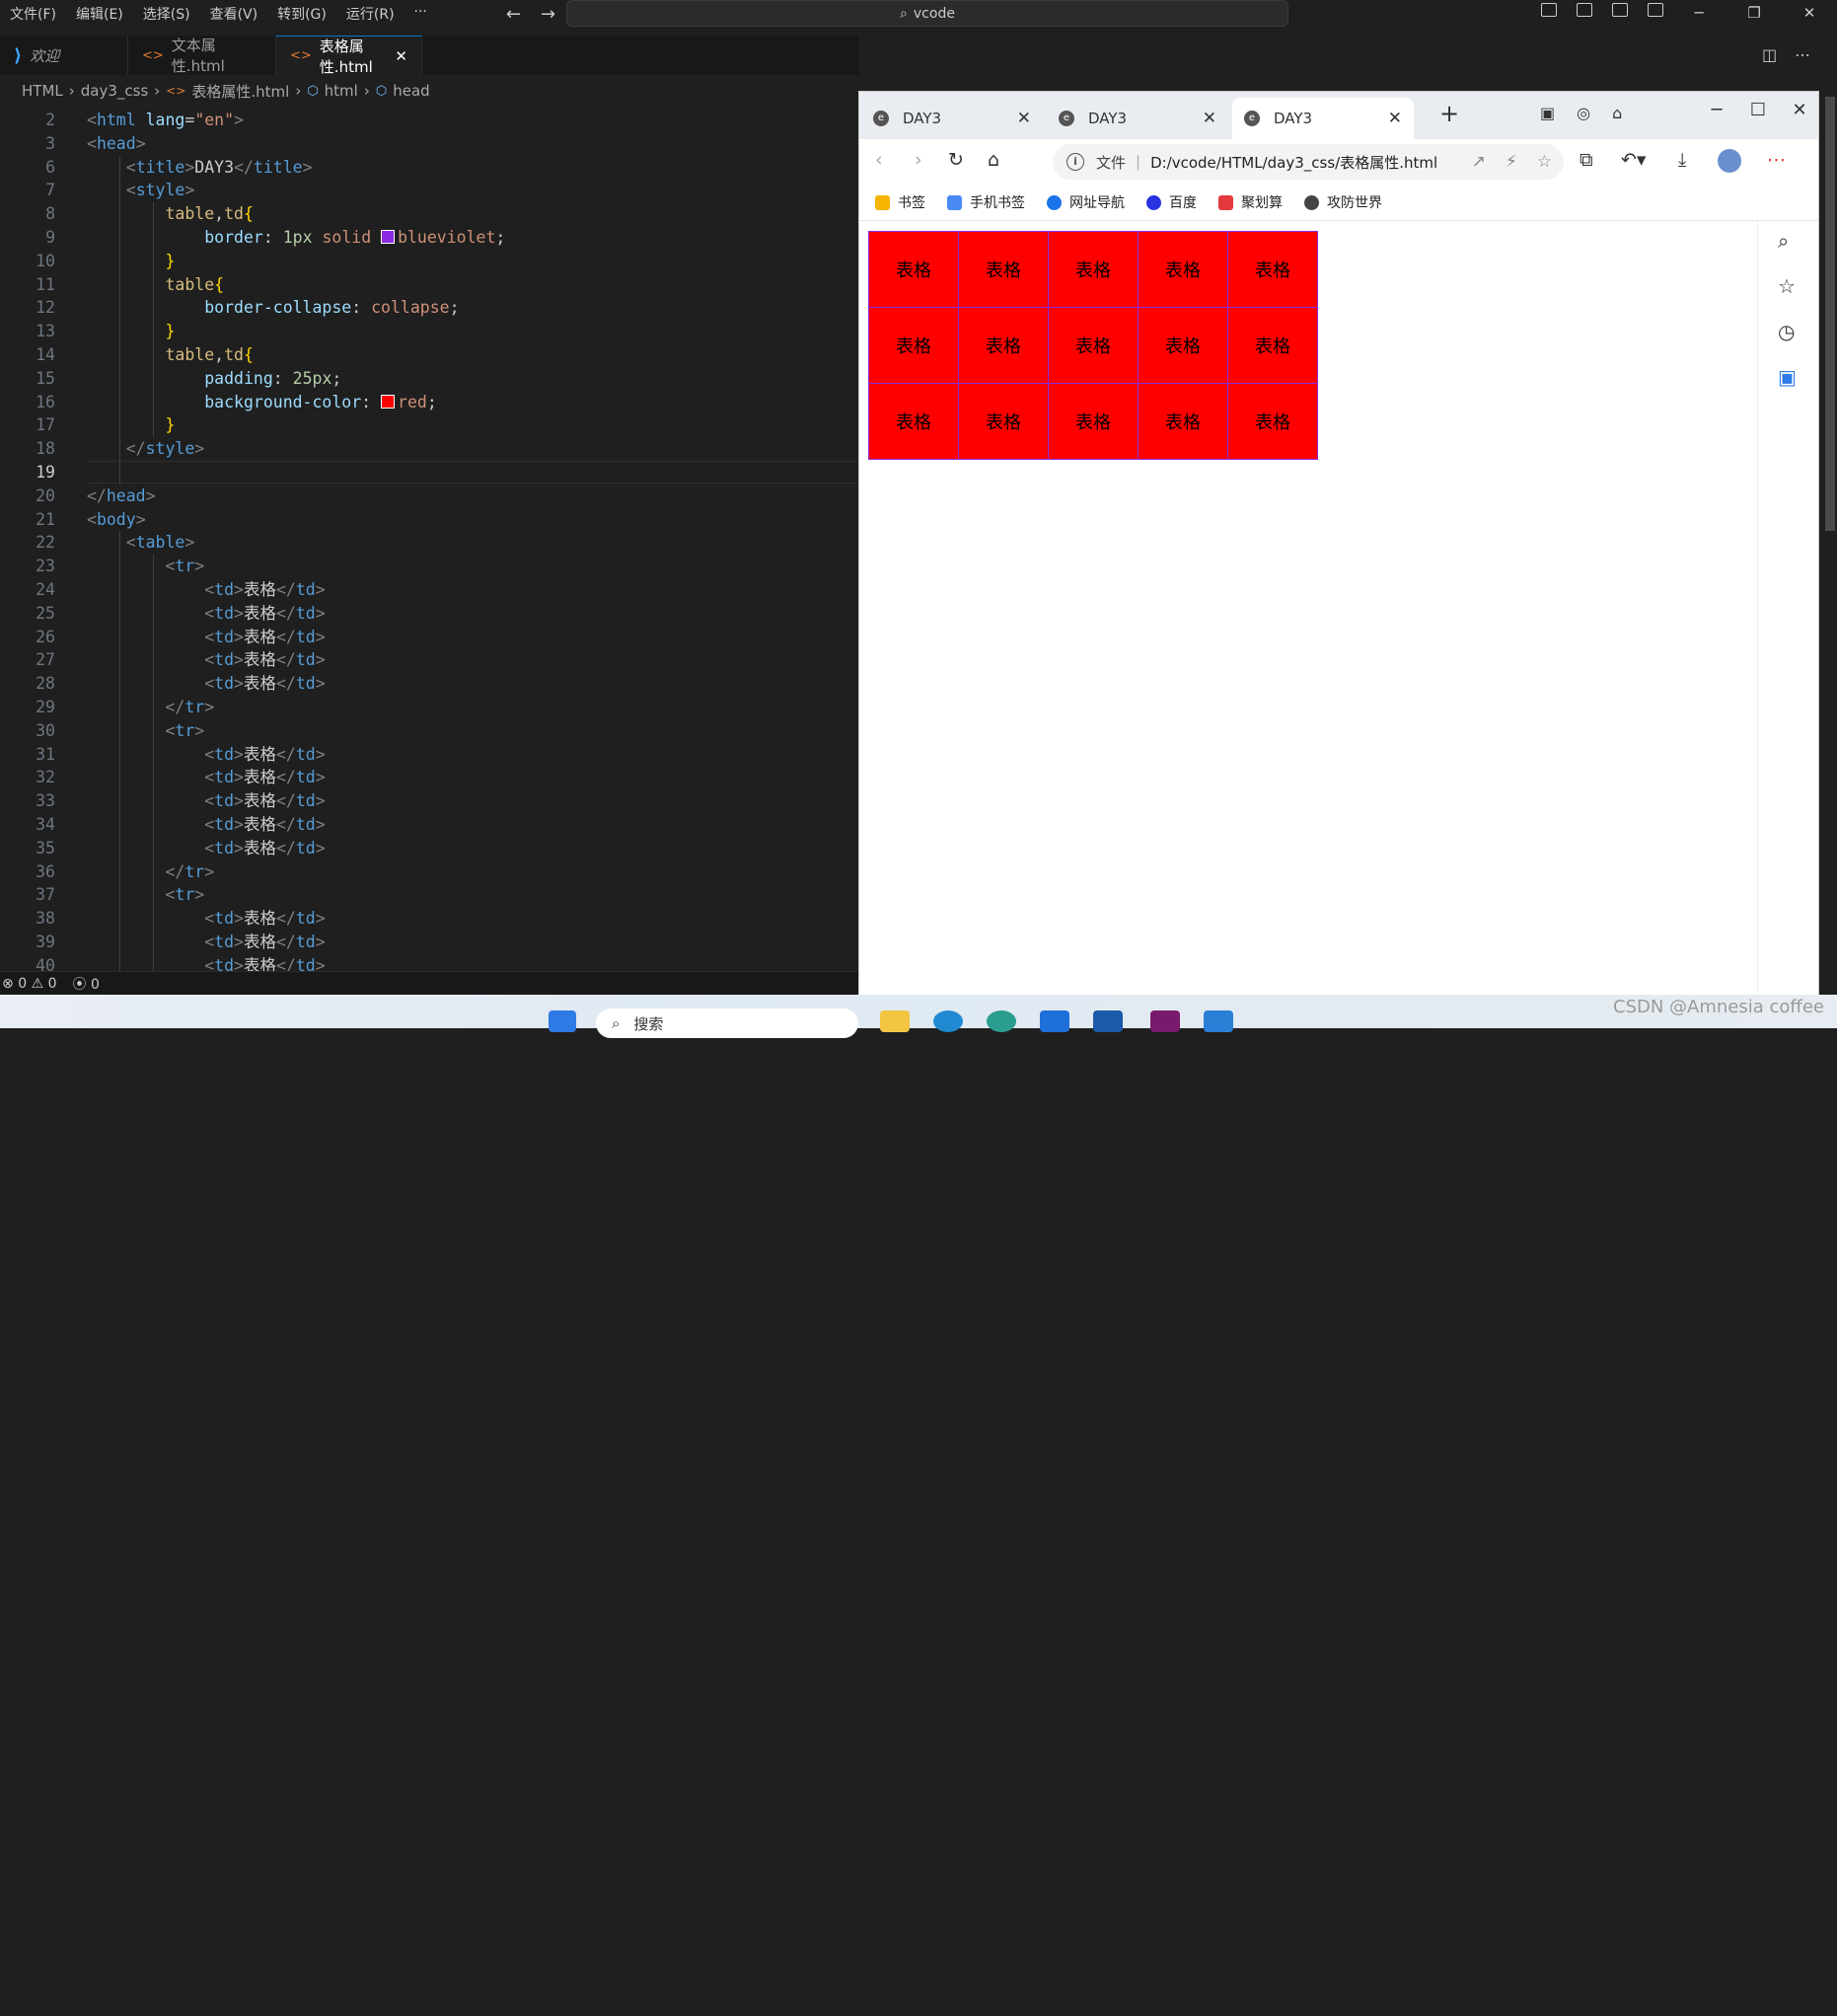  What do you see at coordinates (429, 731) in the screenshot?
I see `code-line: 30 <tr>` at bounding box center [429, 731].